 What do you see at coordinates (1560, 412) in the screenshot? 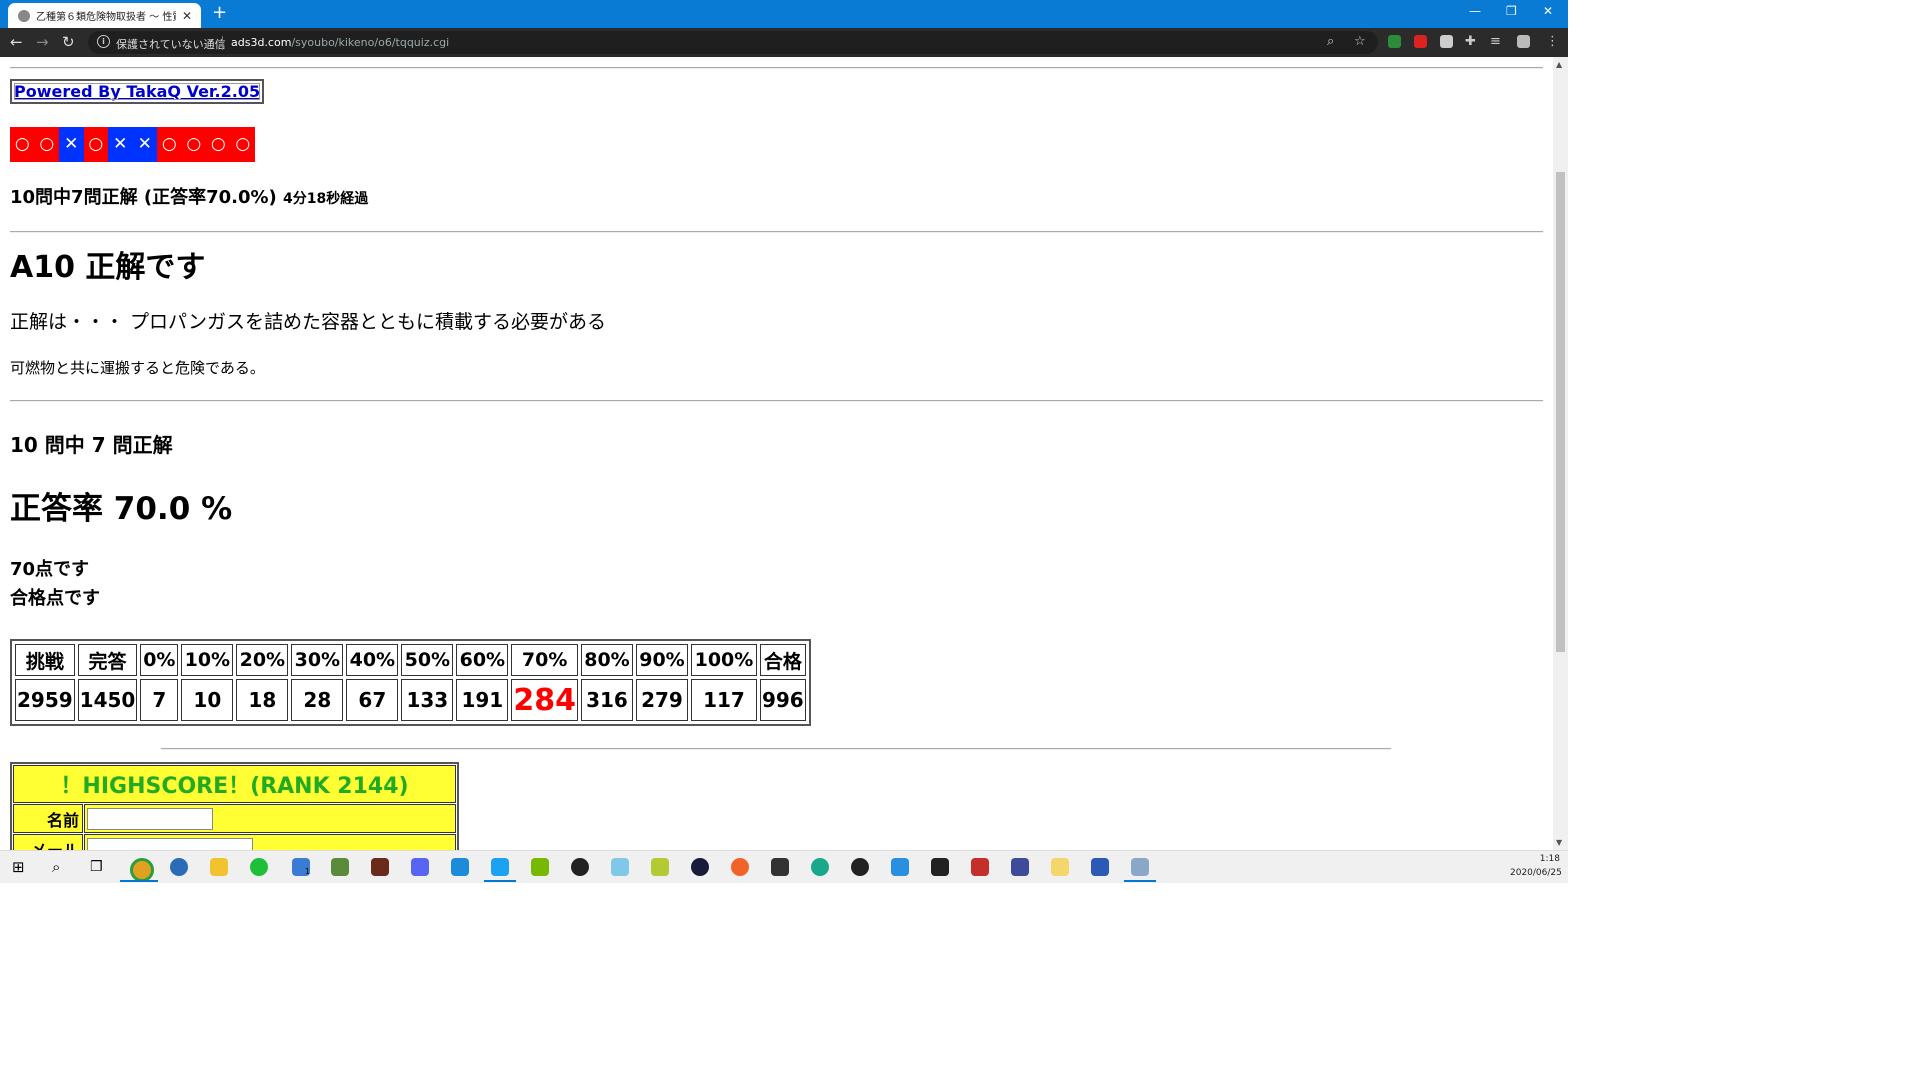
I see `scrollbar-thumb` at bounding box center [1560, 412].